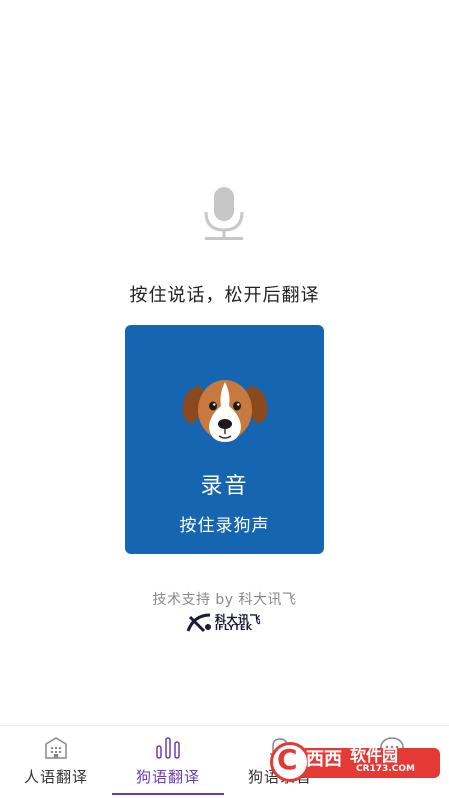 This screenshot has width=449, height=798. Describe the element at coordinates (198, 623) in the screenshot. I see `iflytek-mark-icon` at that location.